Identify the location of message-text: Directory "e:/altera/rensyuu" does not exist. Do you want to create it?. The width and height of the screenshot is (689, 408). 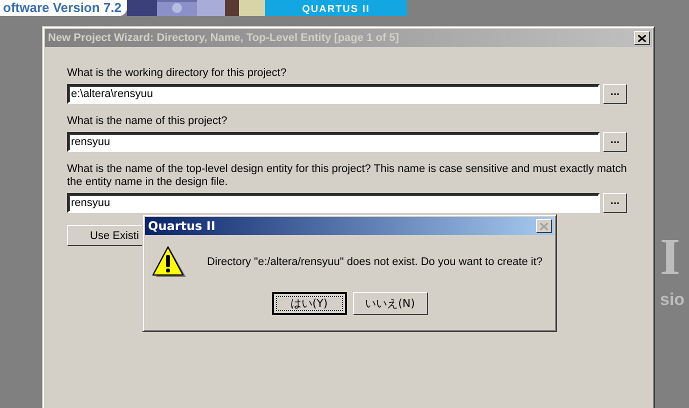
(375, 262).